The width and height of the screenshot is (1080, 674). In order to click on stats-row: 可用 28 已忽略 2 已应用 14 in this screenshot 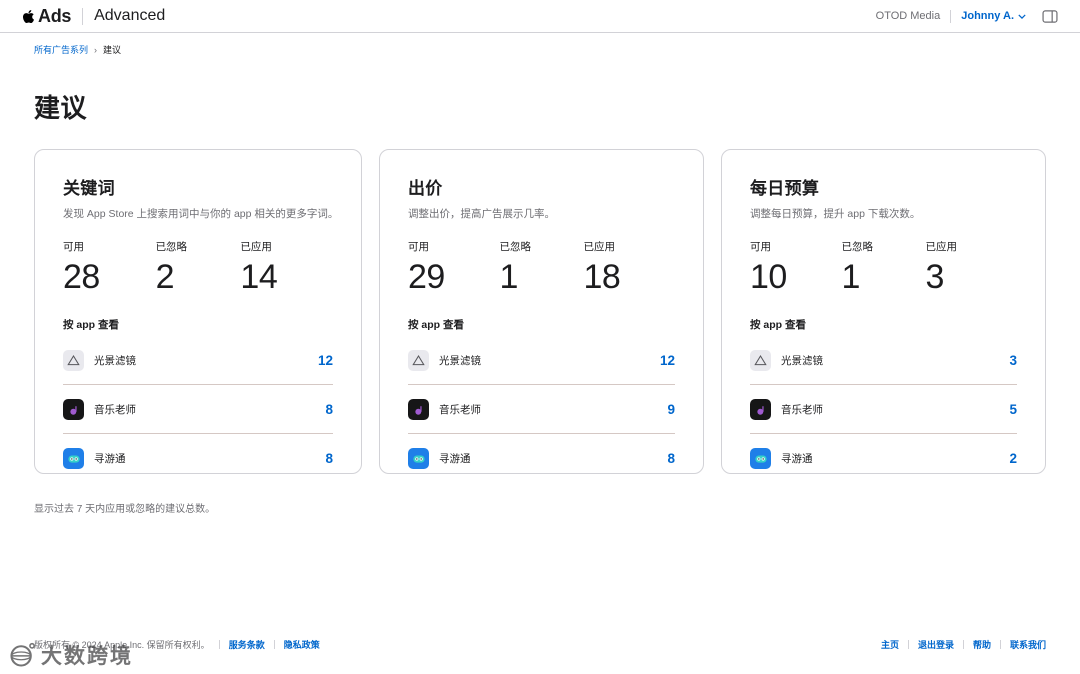, I will do `click(198, 268)`.